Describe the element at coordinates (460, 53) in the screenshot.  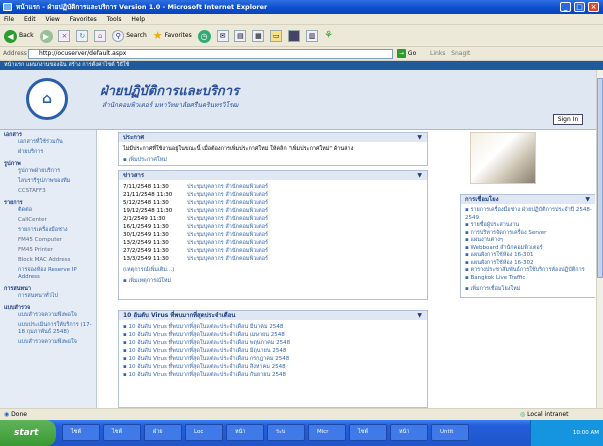
I see `snagit-label: SnagIt` at that location.